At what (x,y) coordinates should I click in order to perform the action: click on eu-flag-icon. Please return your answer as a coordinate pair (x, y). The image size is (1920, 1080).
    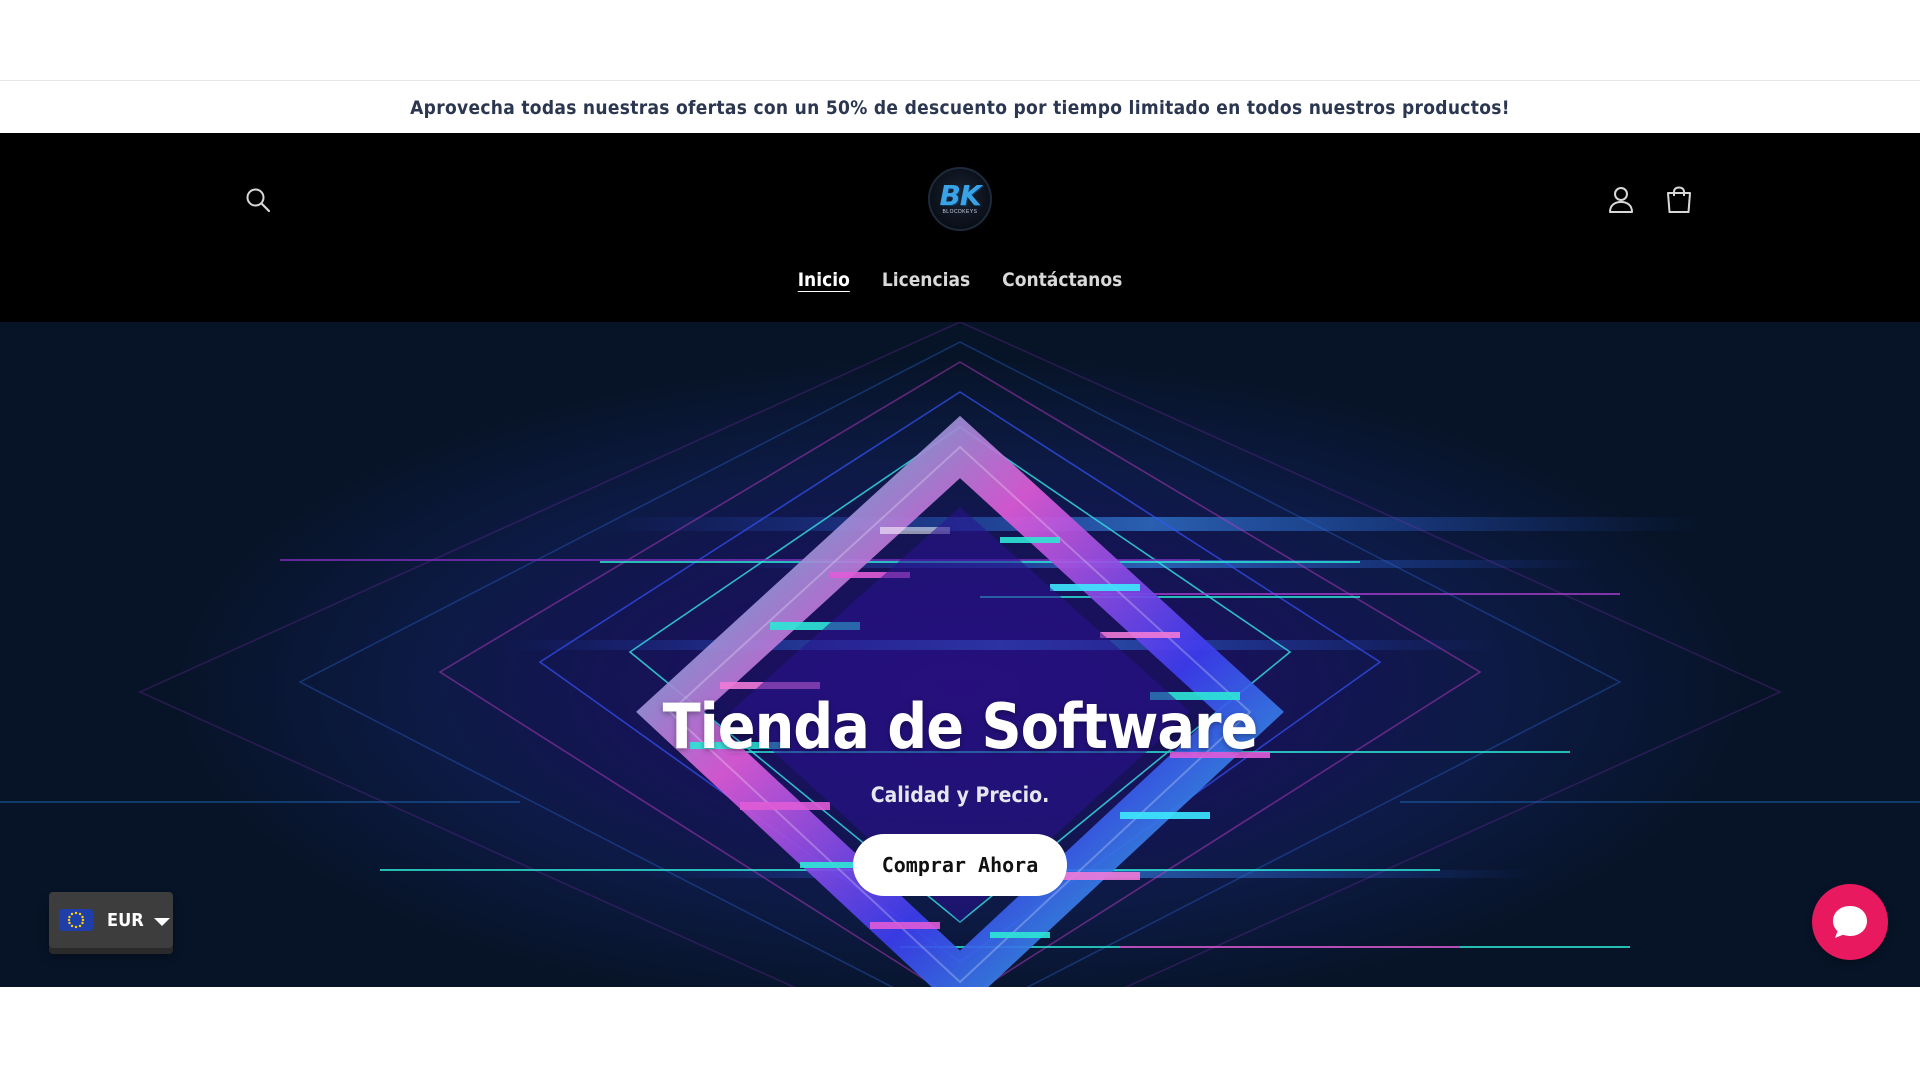
    Looking at the image, I should click on (76, 920).